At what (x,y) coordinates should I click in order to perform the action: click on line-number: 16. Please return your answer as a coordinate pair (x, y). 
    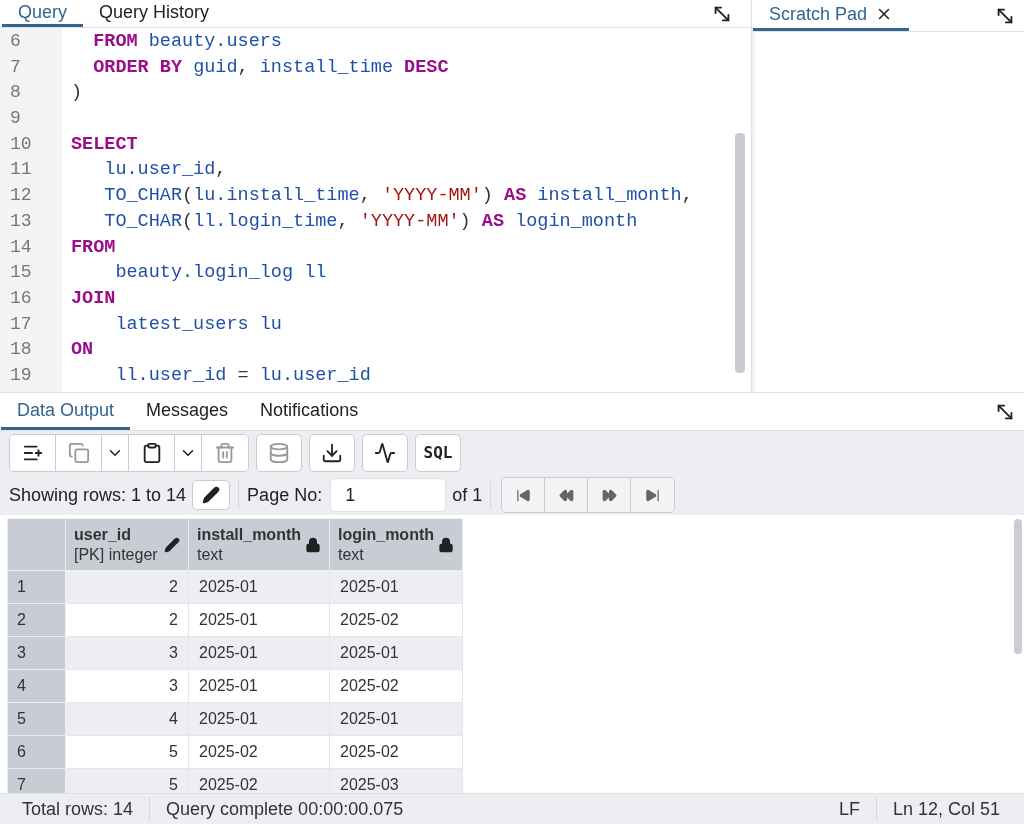
    Looking at the image, I should click on (21, 298).